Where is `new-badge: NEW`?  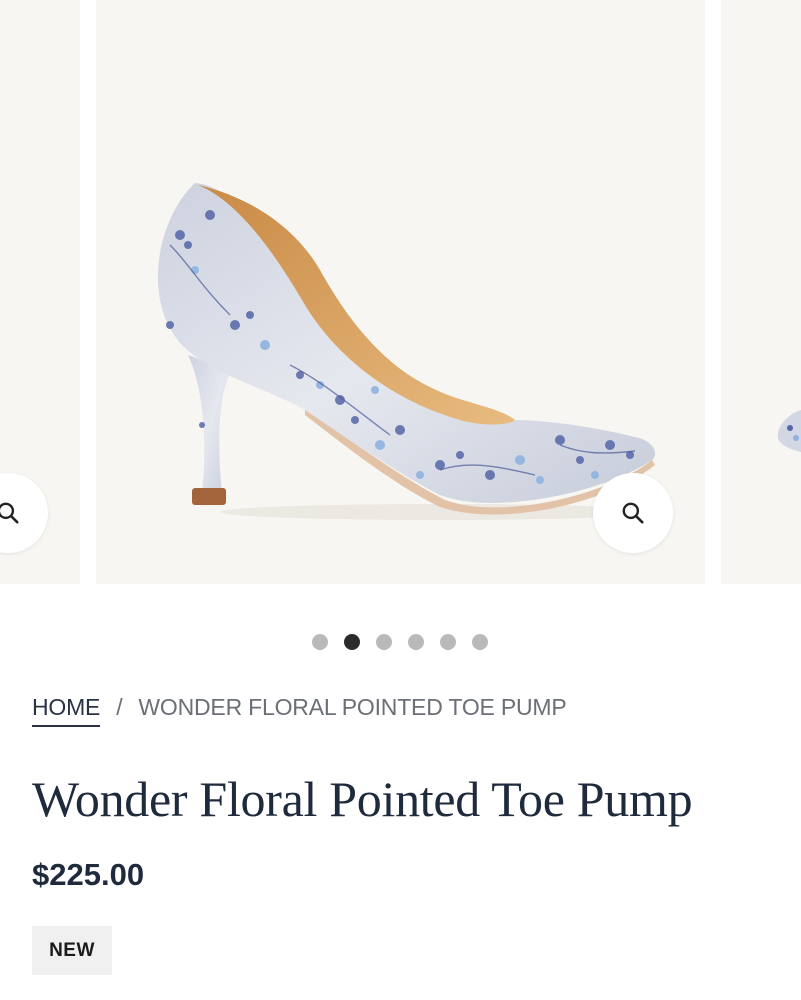
new-badge: NEW is located at coordinates (72, 950).